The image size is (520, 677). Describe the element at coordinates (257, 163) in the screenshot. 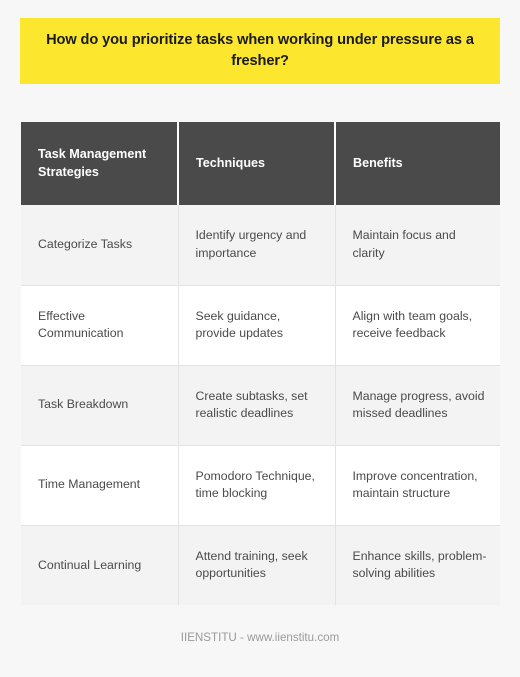

I see `column-header-techniques: Techniques` at that location.